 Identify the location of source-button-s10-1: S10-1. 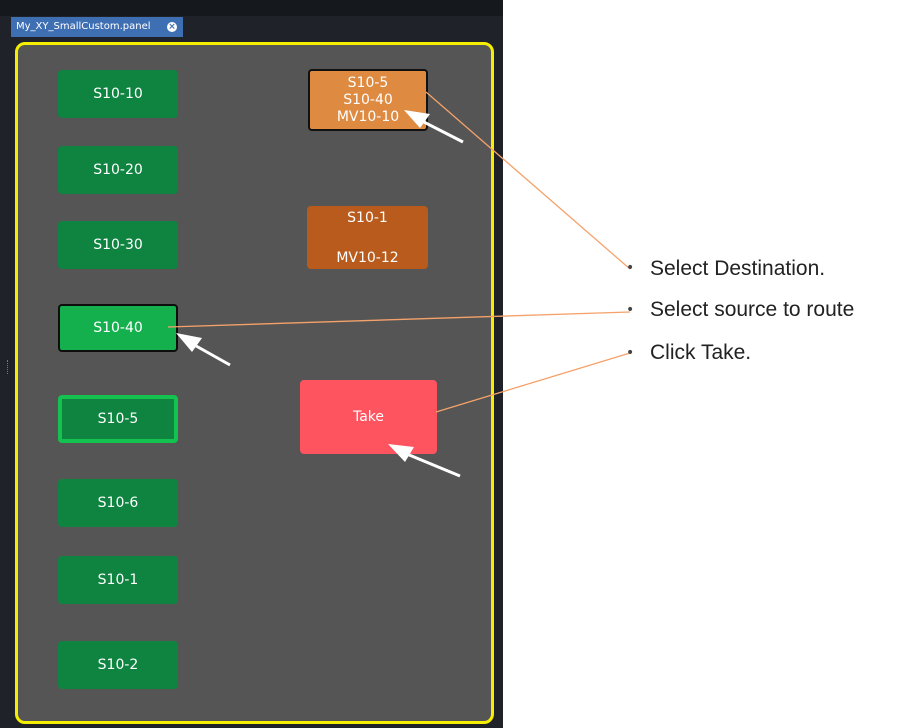
(118, 580).